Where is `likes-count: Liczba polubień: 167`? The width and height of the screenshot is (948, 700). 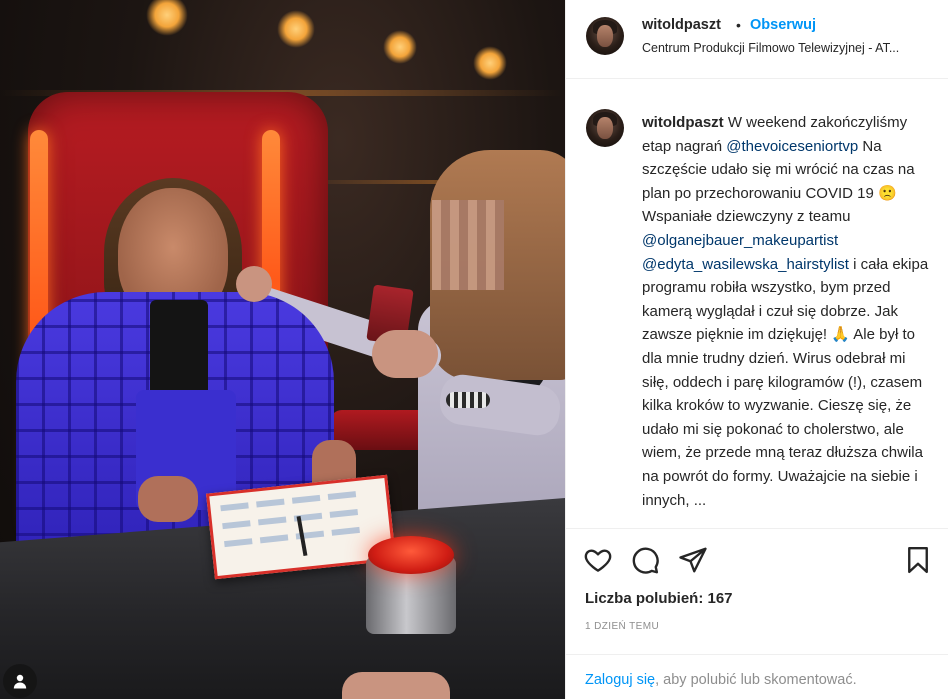 likes-count: Liczba polubień: 167 is located at coordinates (659, 598).